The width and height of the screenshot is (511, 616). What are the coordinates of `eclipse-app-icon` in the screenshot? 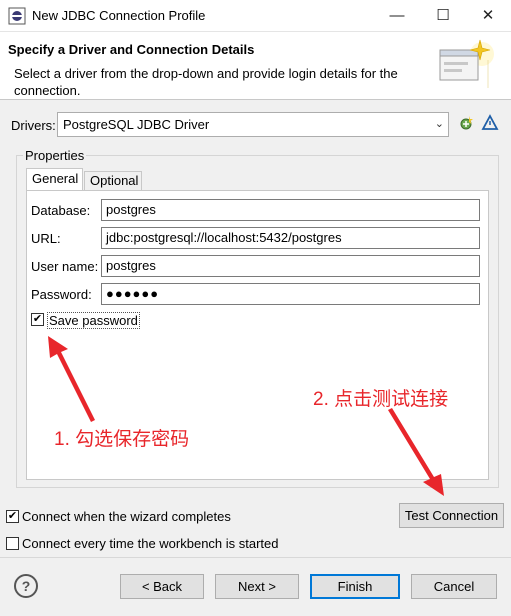 It's located at (17, 16).